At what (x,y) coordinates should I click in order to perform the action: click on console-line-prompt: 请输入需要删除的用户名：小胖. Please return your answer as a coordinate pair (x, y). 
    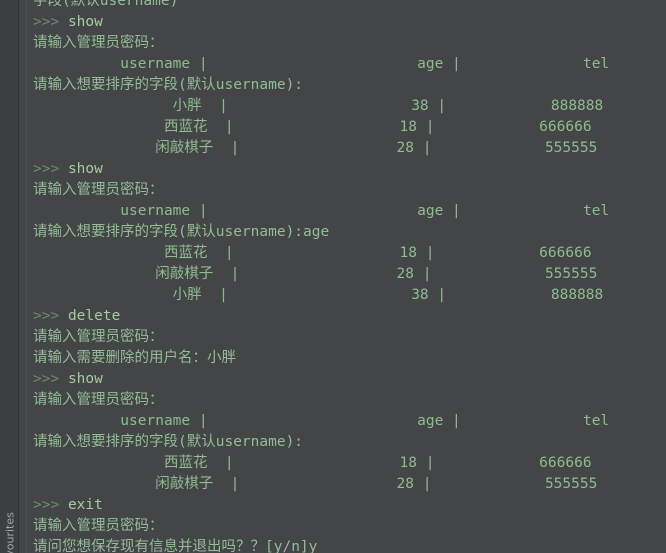
    Looking at the image, I should click on (349, 358).